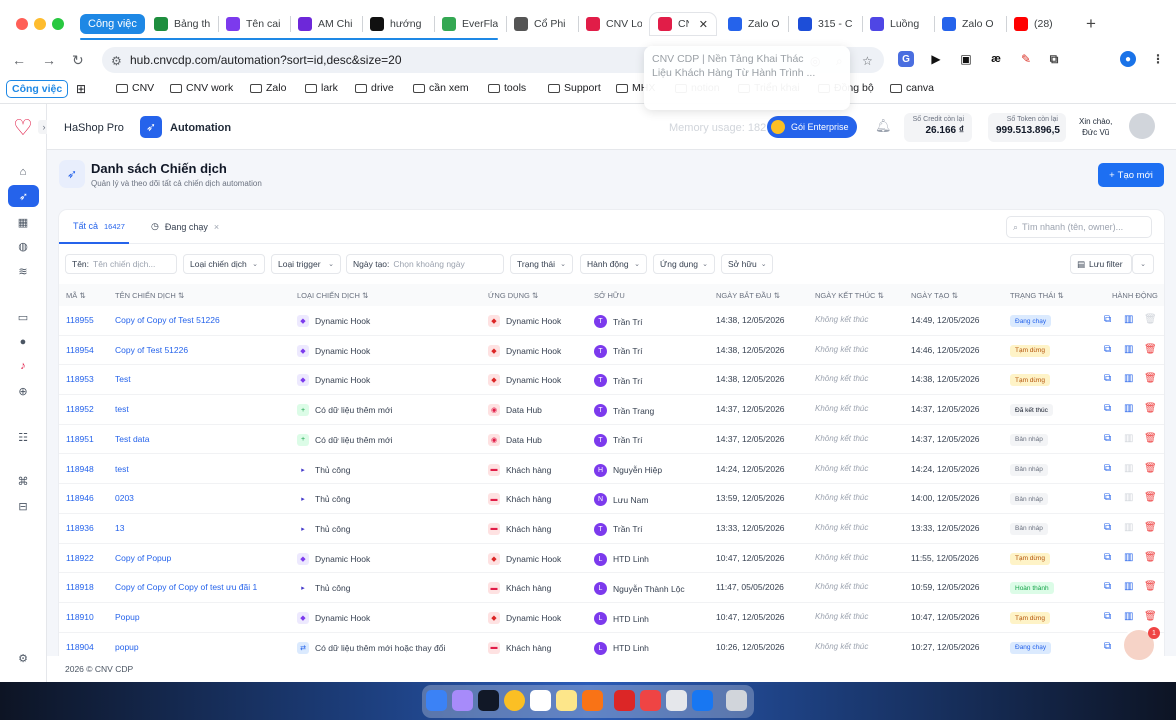  Describe the element at coordinates (1026, 59) in the screenshot. I see `pin-extension-icon: ✎` at that location.